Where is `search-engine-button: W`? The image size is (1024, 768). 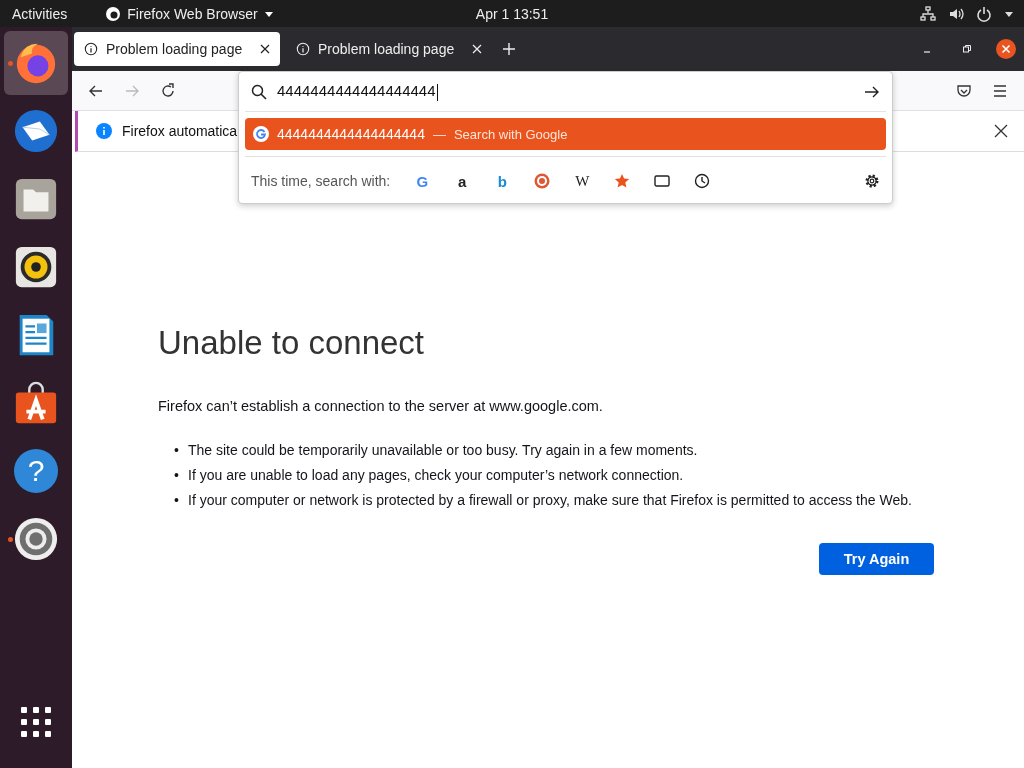 search-engine-button: W is located at coordinates (582, 181).